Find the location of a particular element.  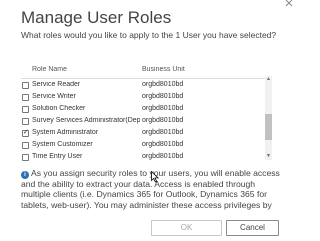

mouse-cursor-icon is located at coordinates (155, 177).